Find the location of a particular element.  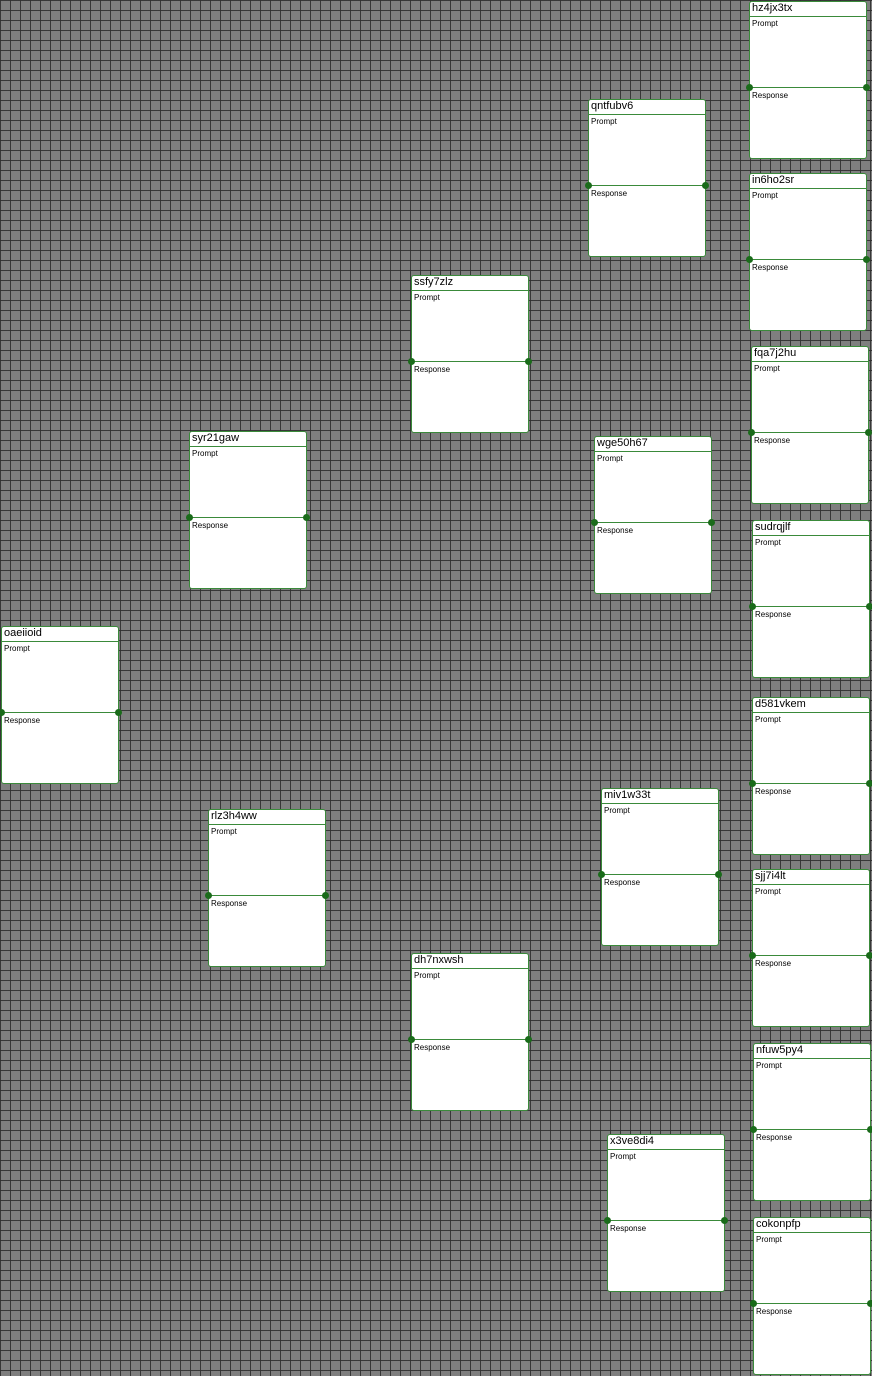

node-sudrqjlf: sudrqjlf Prompt Response is located at coordinates (810, 599).